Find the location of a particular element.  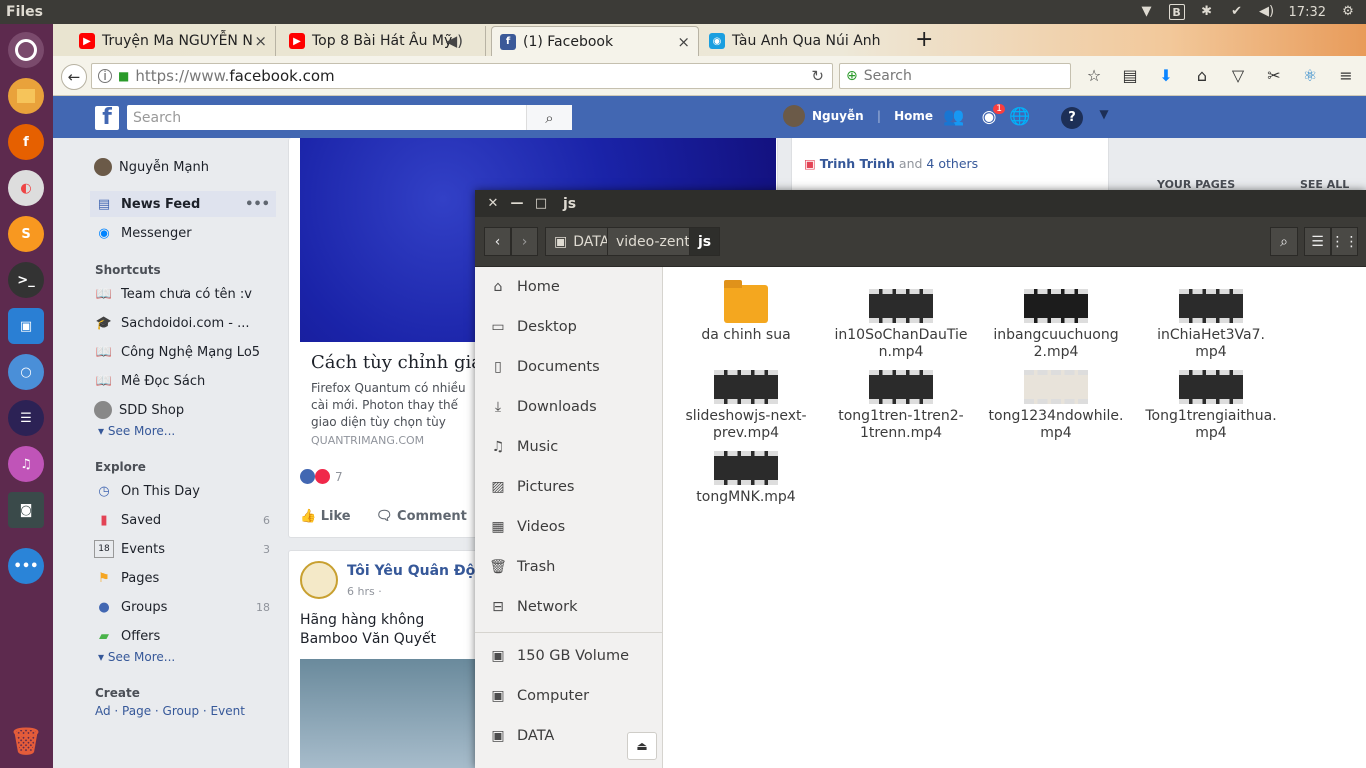

minimize-window-icon: — is located at coordinates (517, 203).